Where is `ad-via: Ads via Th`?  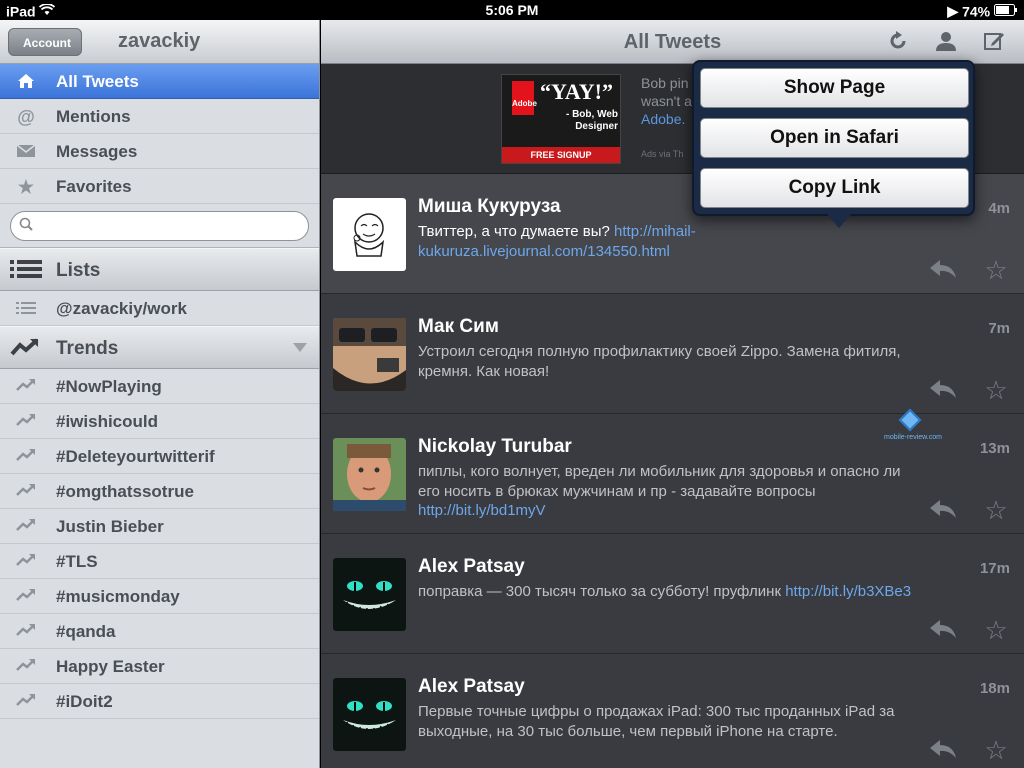 ad-via: Ads via Th is located at coordinates (662, 154).